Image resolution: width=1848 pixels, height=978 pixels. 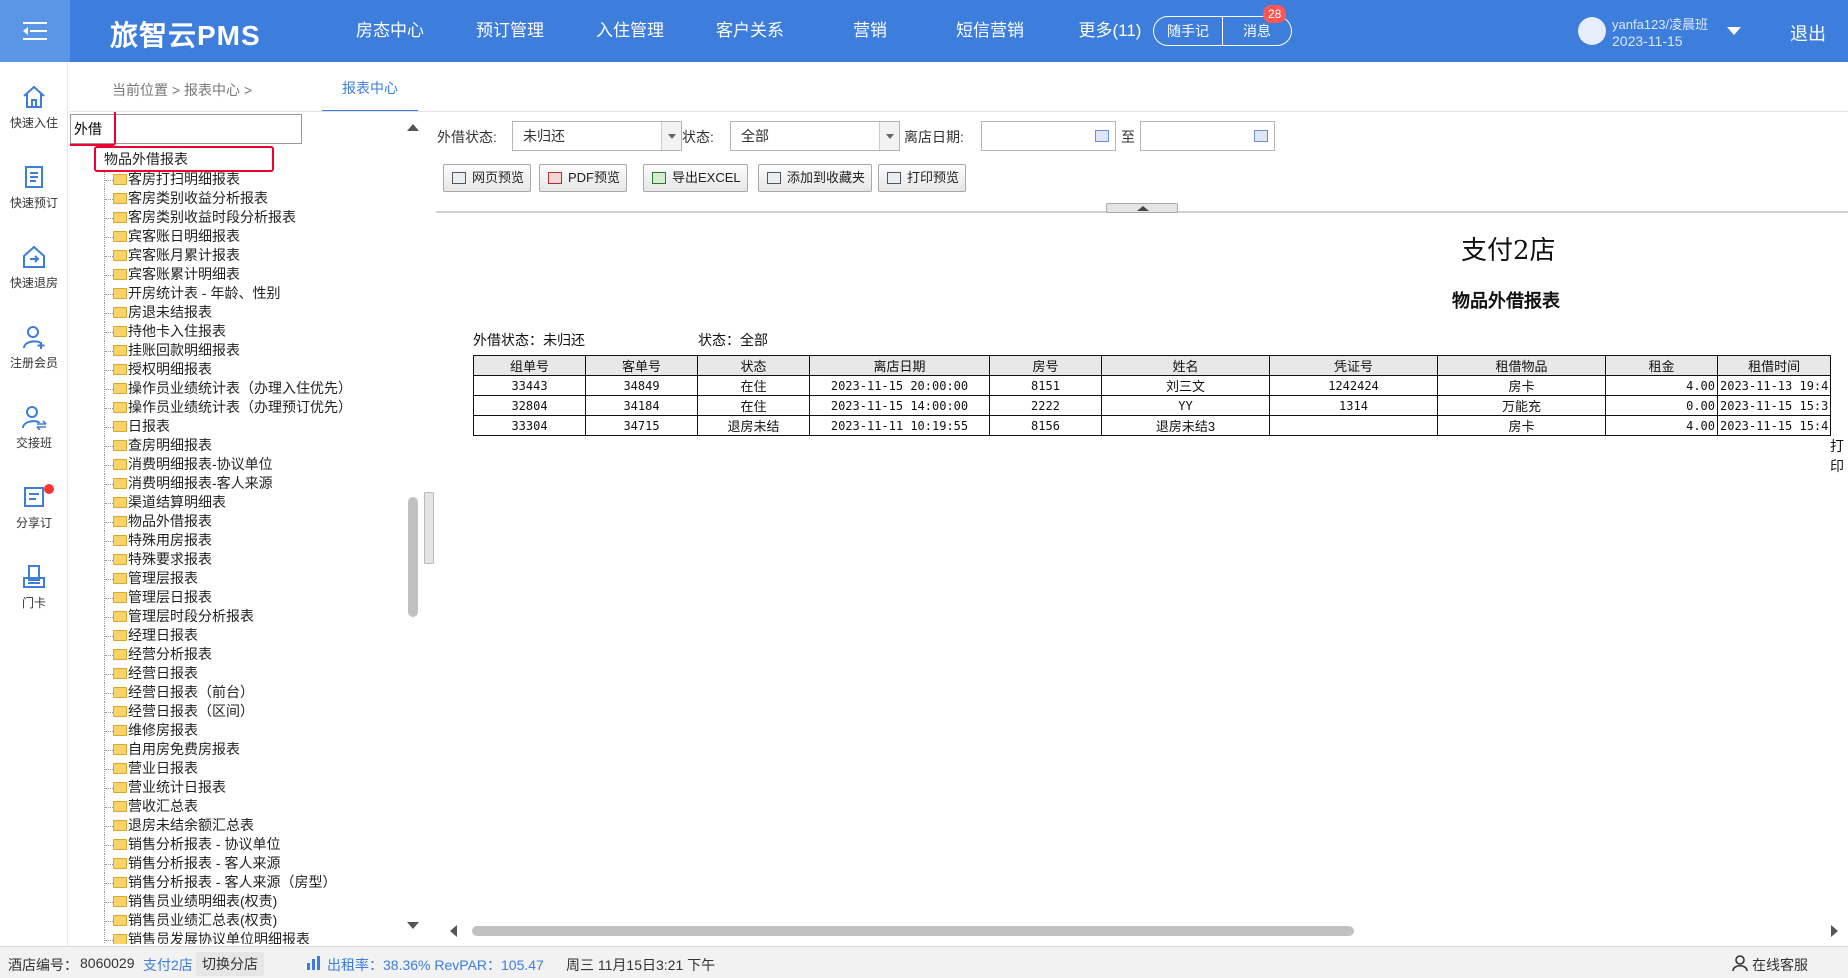 What do you see at coordinates (256, 521) in the screenshot?
I see `tree-item: 物品外借报表` at bounding box center [256, 521].